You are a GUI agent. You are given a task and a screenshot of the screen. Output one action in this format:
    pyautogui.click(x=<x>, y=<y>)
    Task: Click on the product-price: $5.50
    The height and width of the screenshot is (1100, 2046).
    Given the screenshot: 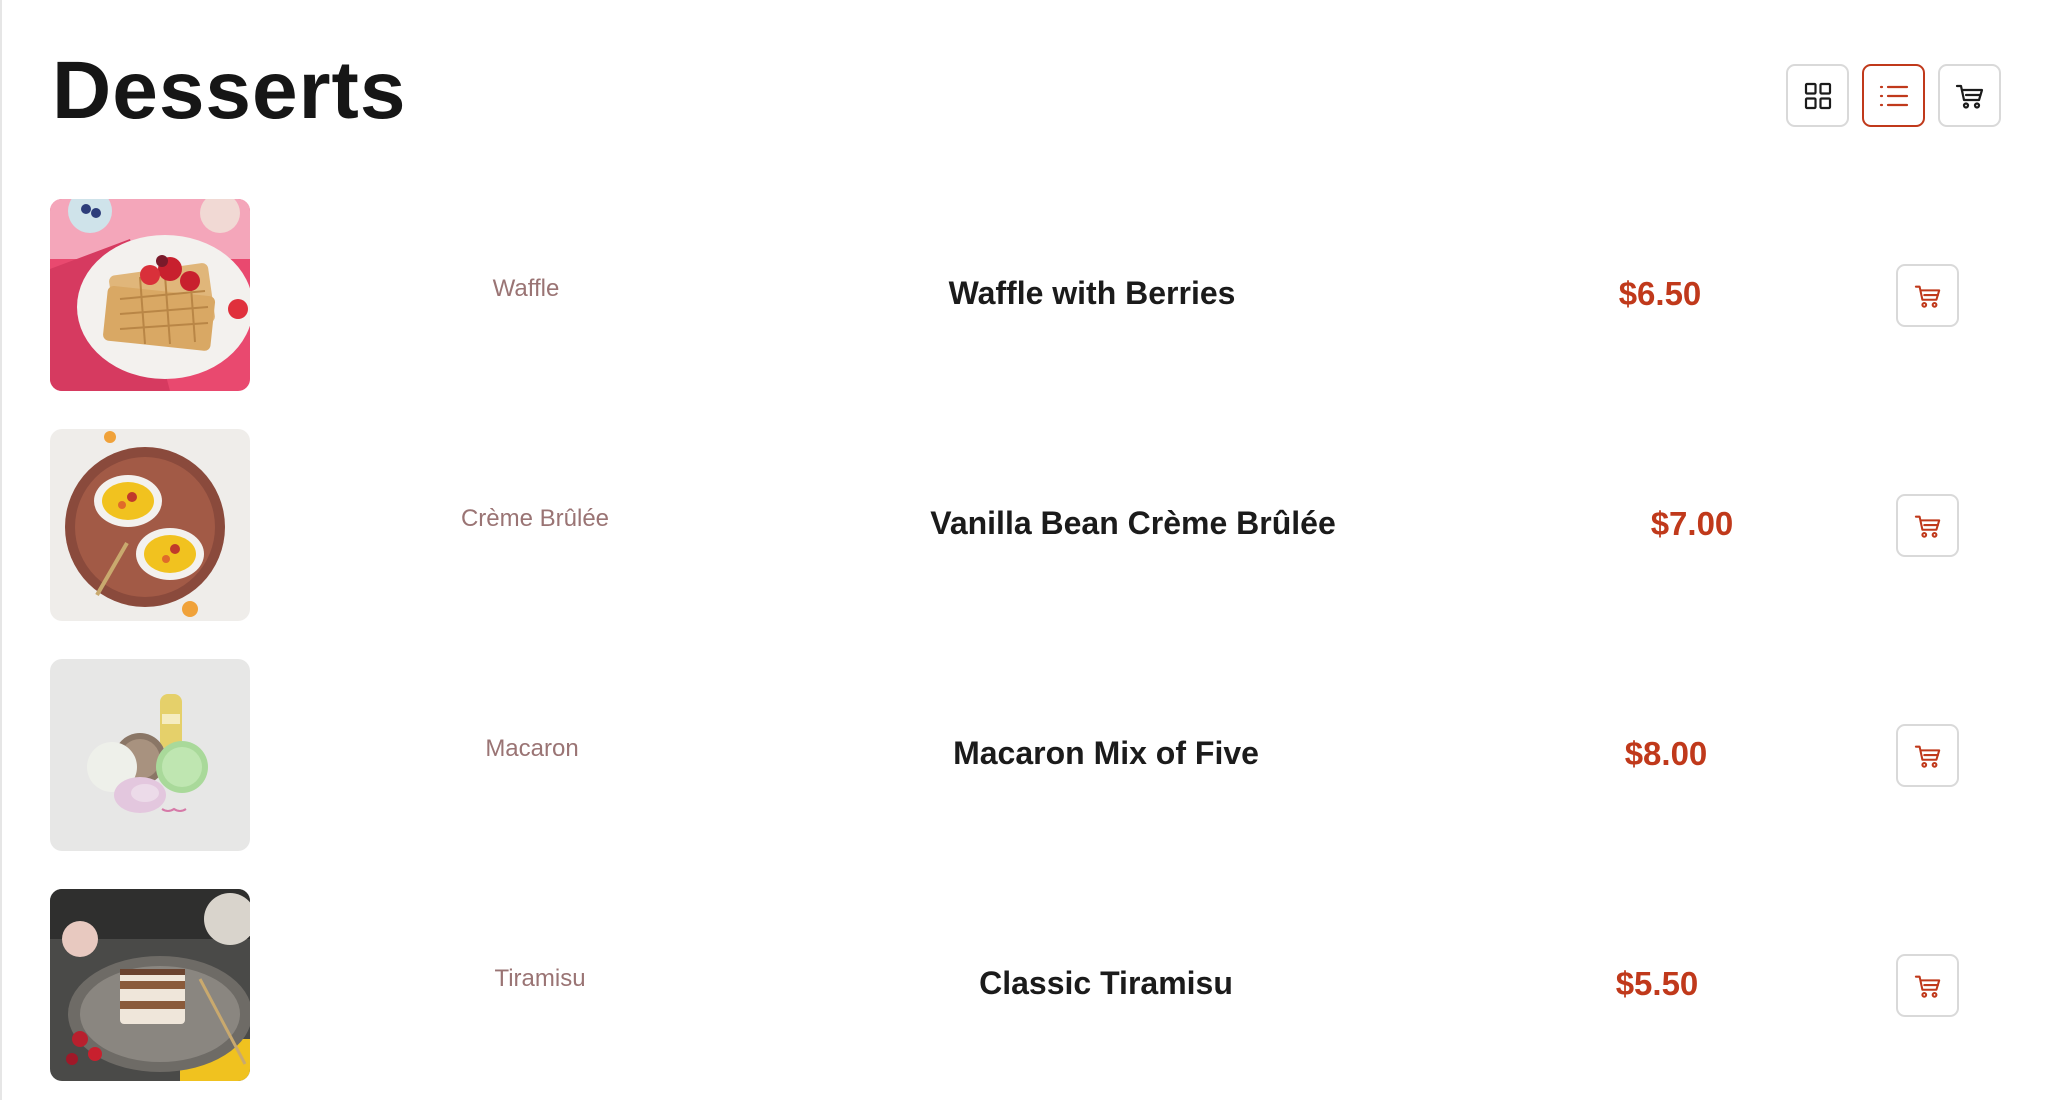 What is the action you would take?
    pyautogui.click(x=1657, y=983)
    